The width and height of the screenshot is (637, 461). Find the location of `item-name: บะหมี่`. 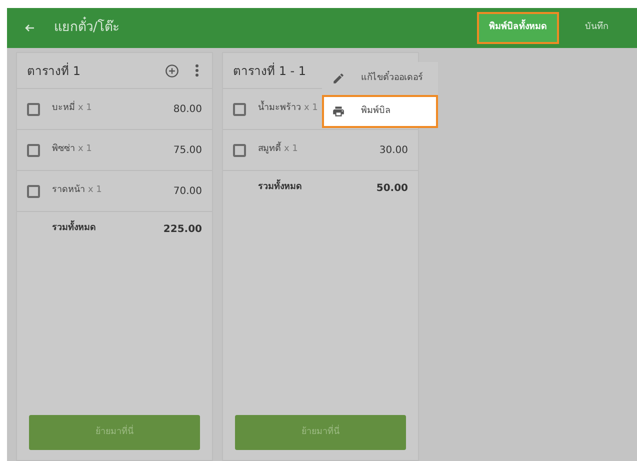

item-name: บะหมี่ is located at coordinates (63, 109).